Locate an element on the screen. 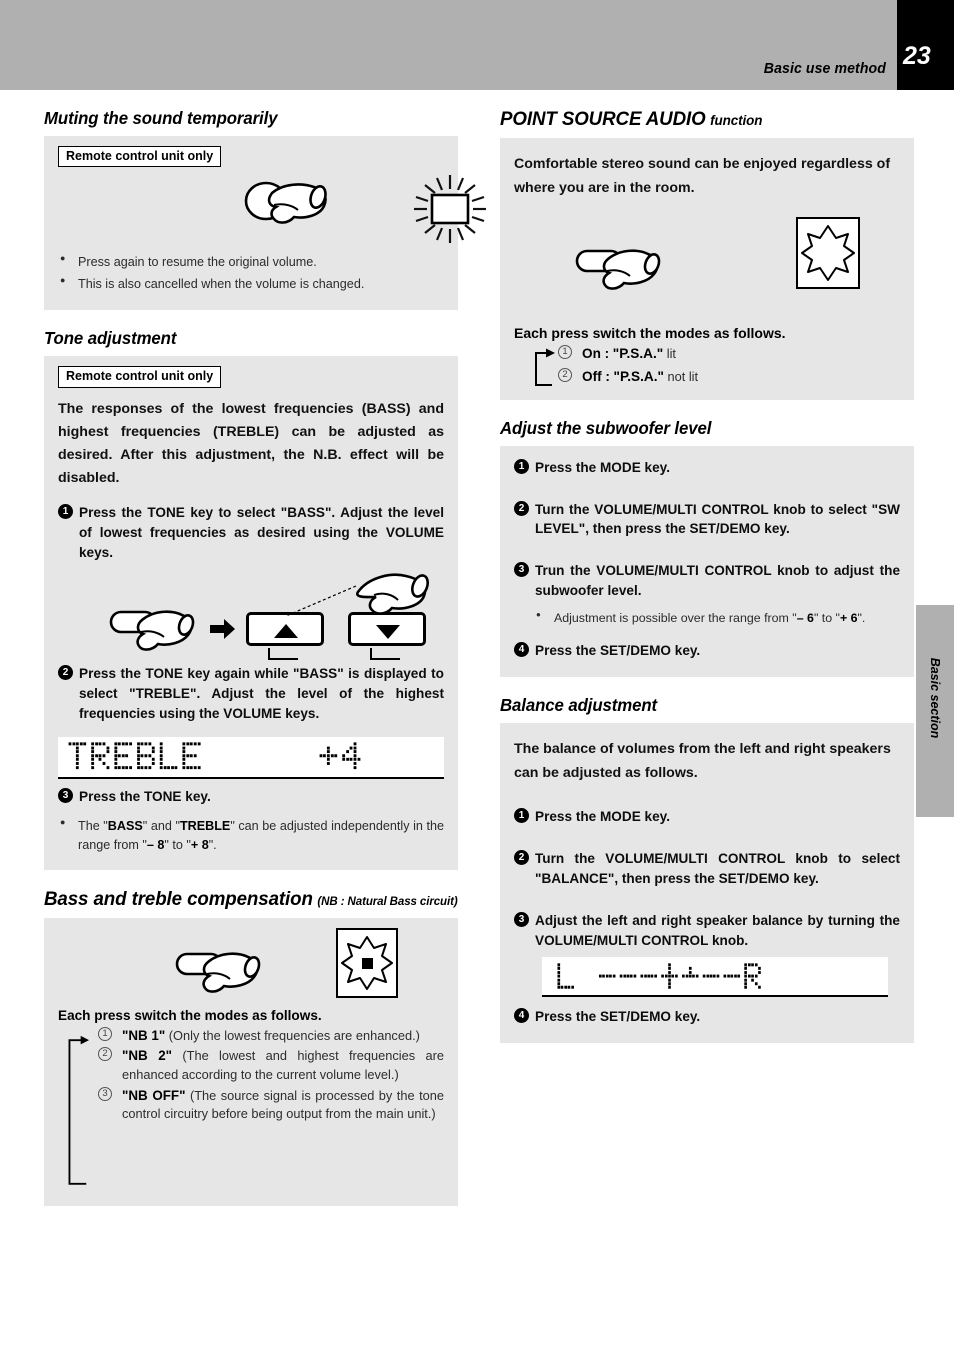 Image resolution: width=954 pixels, height=1351 pixels. heading-psa: POINT SOURCE AUDIO function is located at coordinates (698, 119).